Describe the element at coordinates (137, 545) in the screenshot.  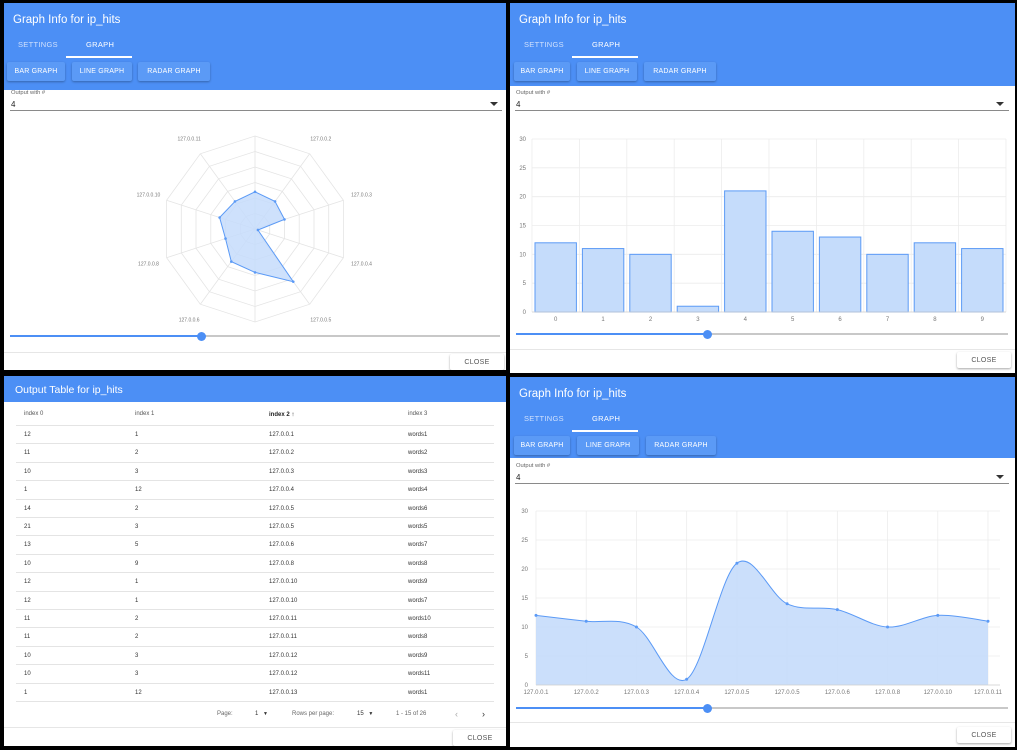
I see `table-cell: 5` at that location.